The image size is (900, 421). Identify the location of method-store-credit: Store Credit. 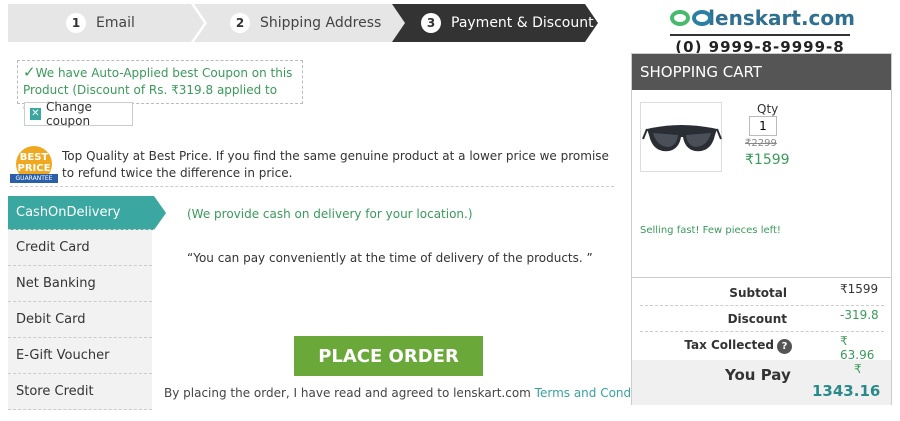
(80, 392).